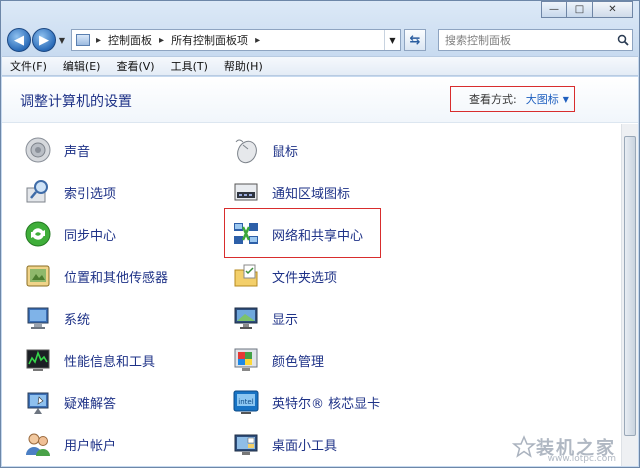 The image size is (640, 468). I want to click on item-label: 鼠标, so click(285, 152).